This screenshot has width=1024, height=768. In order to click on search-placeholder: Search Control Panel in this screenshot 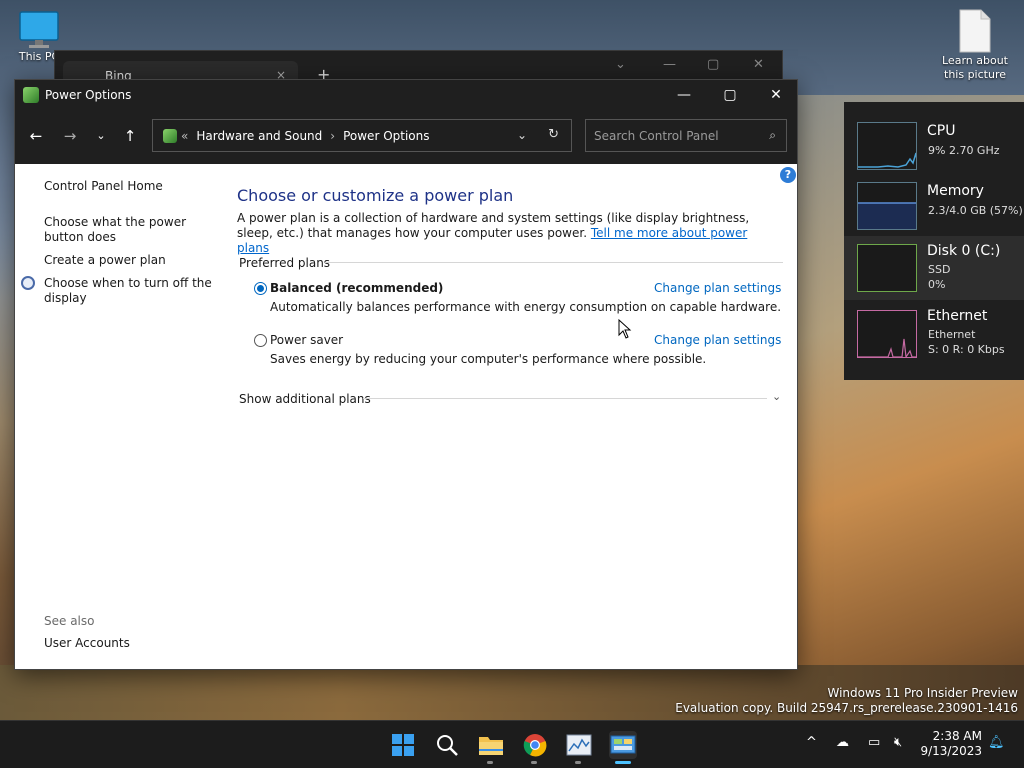, I will do `click(656, 136)`.